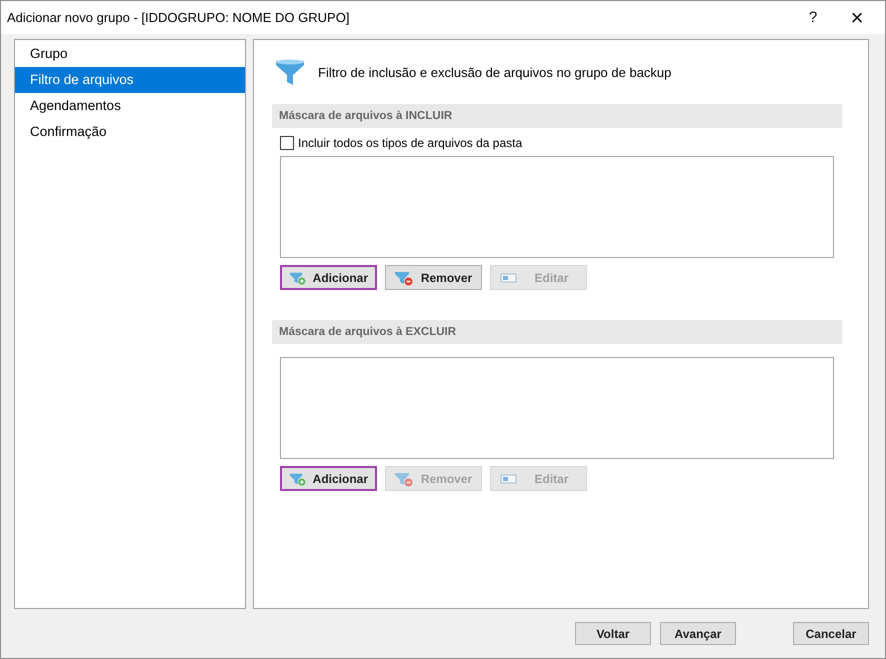  Describe the element at coordinates (130, 80) in the screenshot. I see `sidebar-item: Filtro de arquivos` at that location.